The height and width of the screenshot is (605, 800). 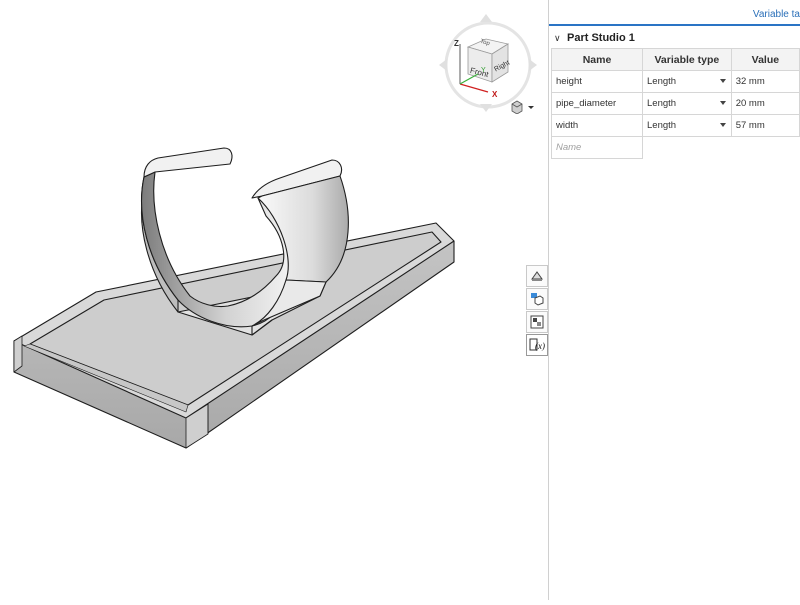 What do you see at coordinates (674, 38) in the screenshot?
I see `part-studio-section: ∨ Part Studio 1` at bounding box center [674, 38].